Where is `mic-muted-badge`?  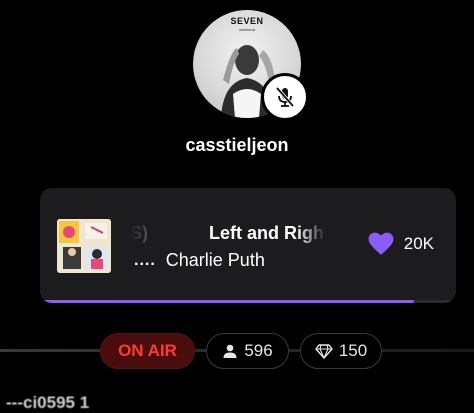 mic-muted-badge is located at coordinates (285, 97).